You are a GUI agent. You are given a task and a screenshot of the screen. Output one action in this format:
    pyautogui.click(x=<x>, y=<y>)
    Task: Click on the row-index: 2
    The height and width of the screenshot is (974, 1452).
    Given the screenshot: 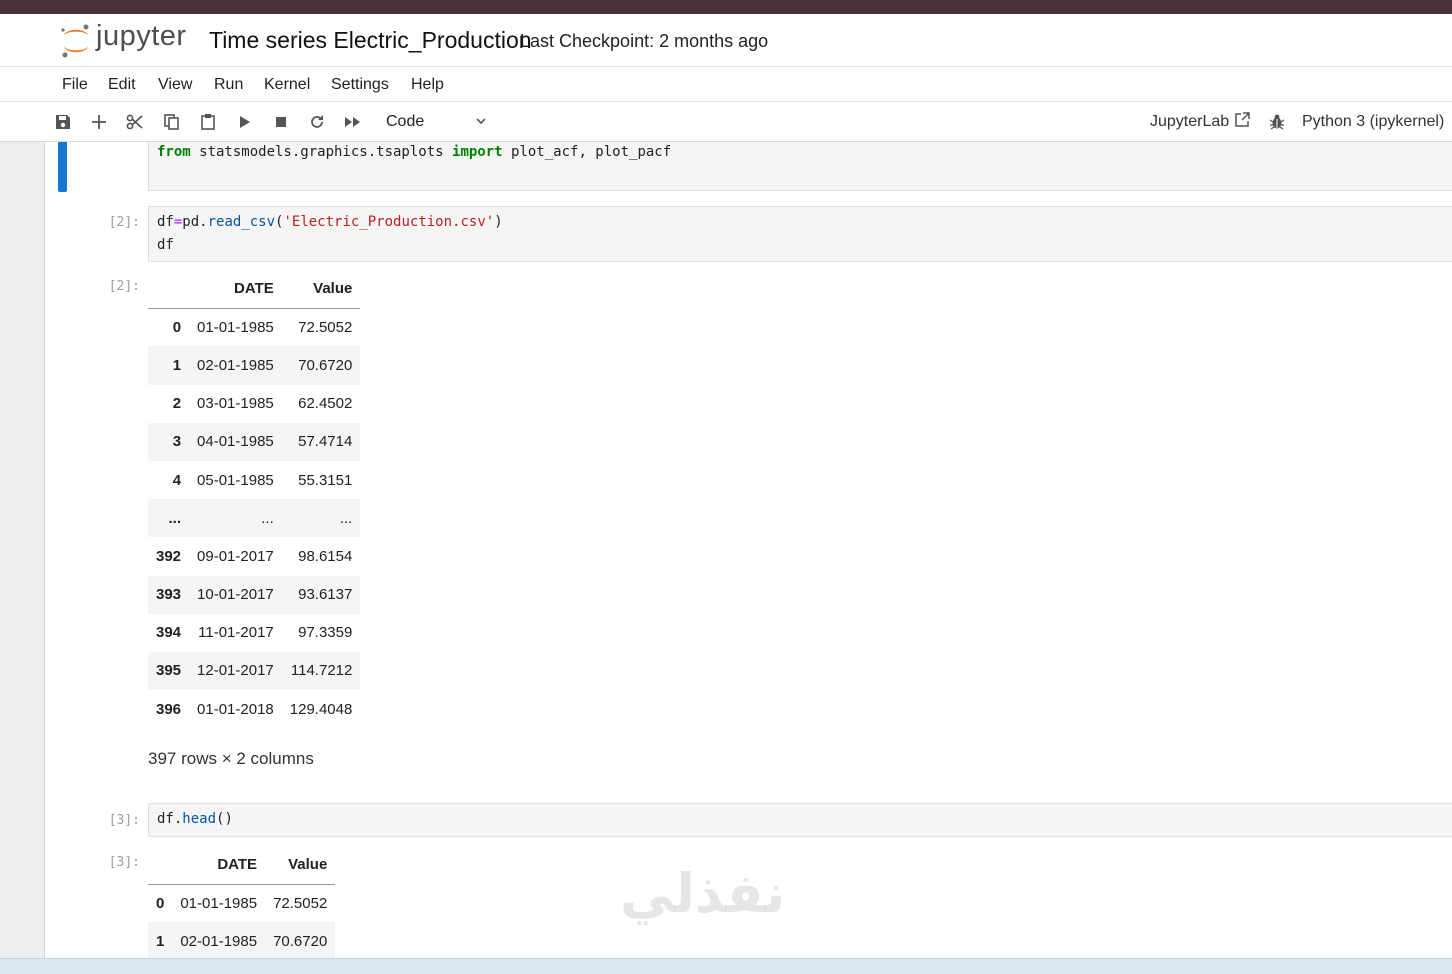 What is the action you would take?
    pyautogui.click(x=177, y=404)
    